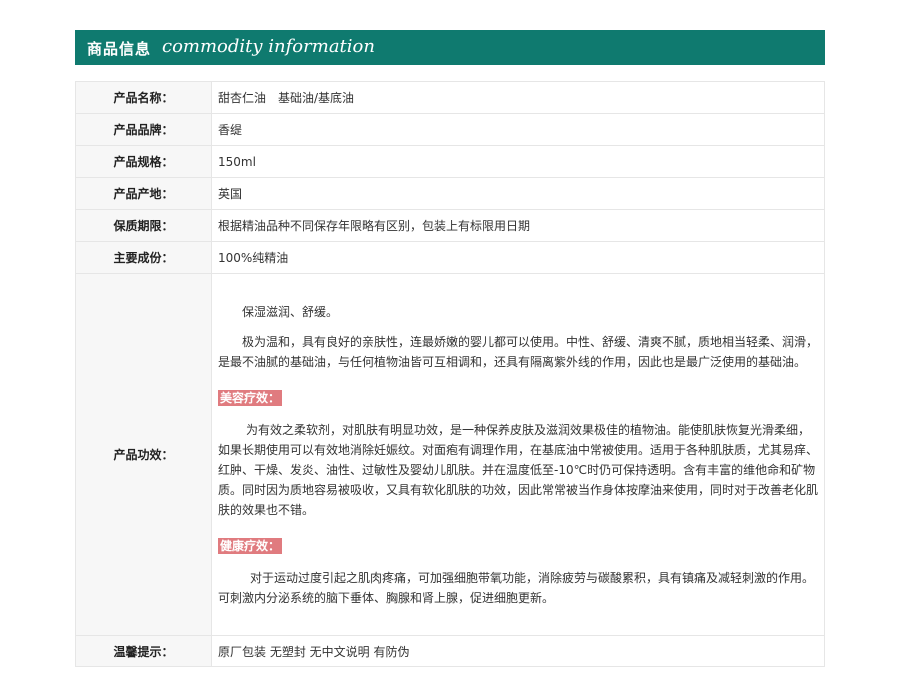  I want to click on beauty-effect-tag: 美容疗效：, so click(250, 397).